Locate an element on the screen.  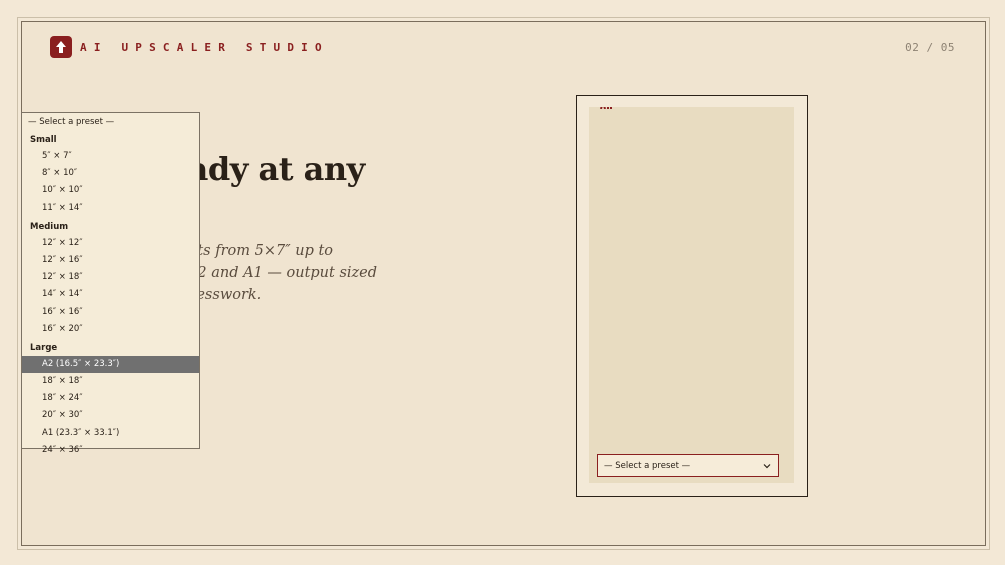
screenshot-panel is located at coordinates (691, 295).